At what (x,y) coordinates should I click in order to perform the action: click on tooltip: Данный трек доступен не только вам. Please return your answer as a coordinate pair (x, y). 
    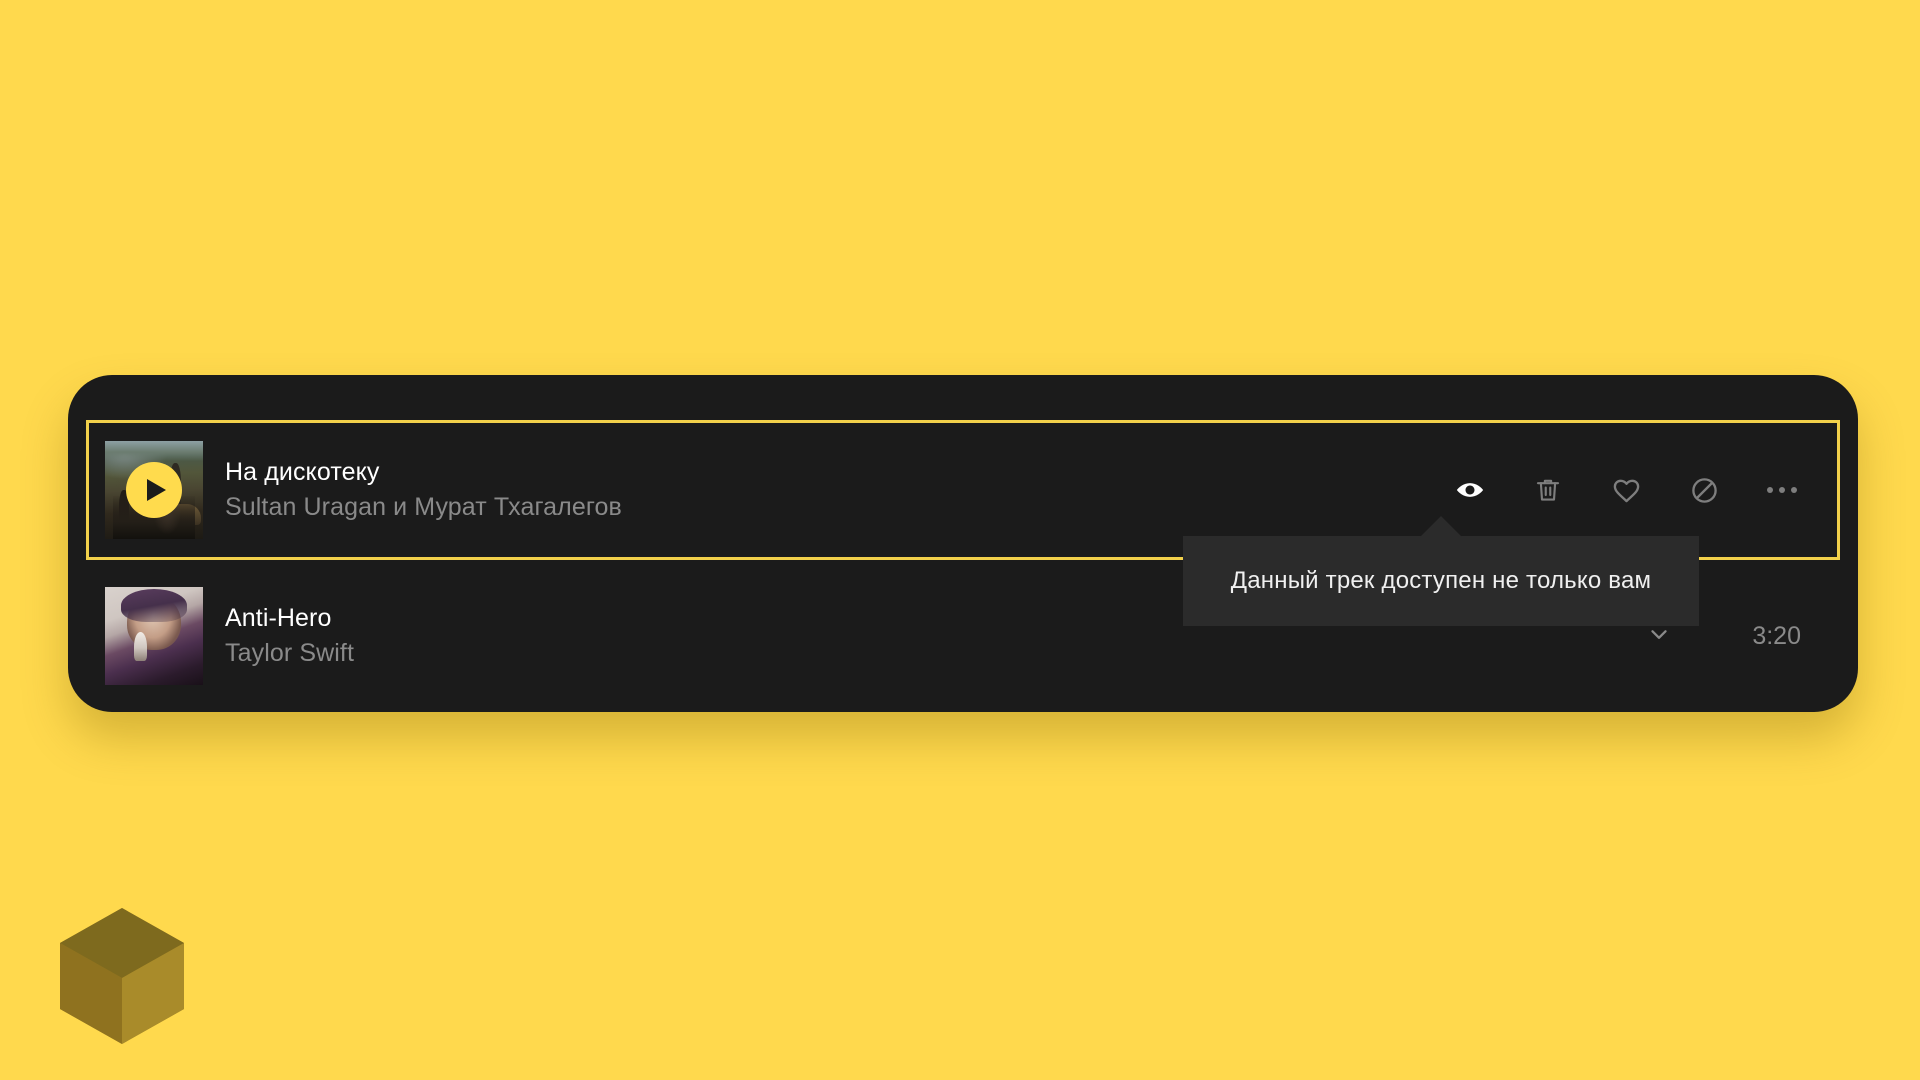
    Looking at the image, I should click on (1441, 581).